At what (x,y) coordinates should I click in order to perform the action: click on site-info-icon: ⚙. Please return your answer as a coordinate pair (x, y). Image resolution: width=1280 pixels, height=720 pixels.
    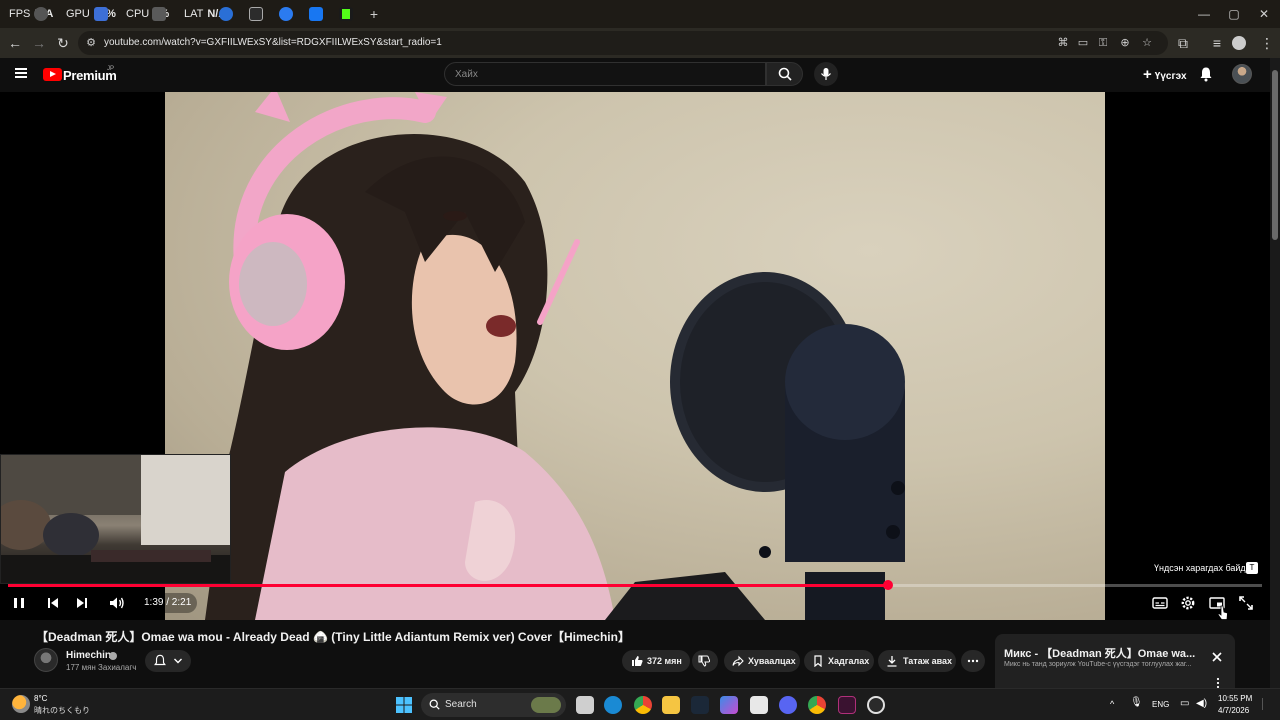
    Looking at the image, I should click on (91, 43).